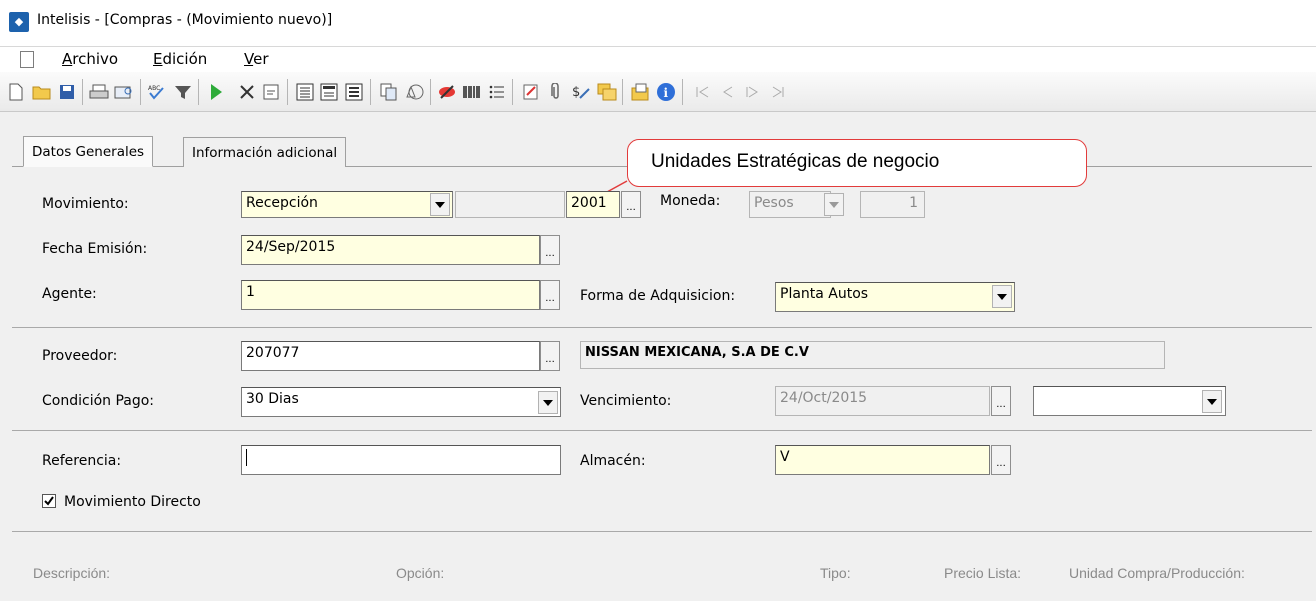  Describe the element at coordinates (390, 295) in the screenshot. I see `agente-field: 1` at that location.